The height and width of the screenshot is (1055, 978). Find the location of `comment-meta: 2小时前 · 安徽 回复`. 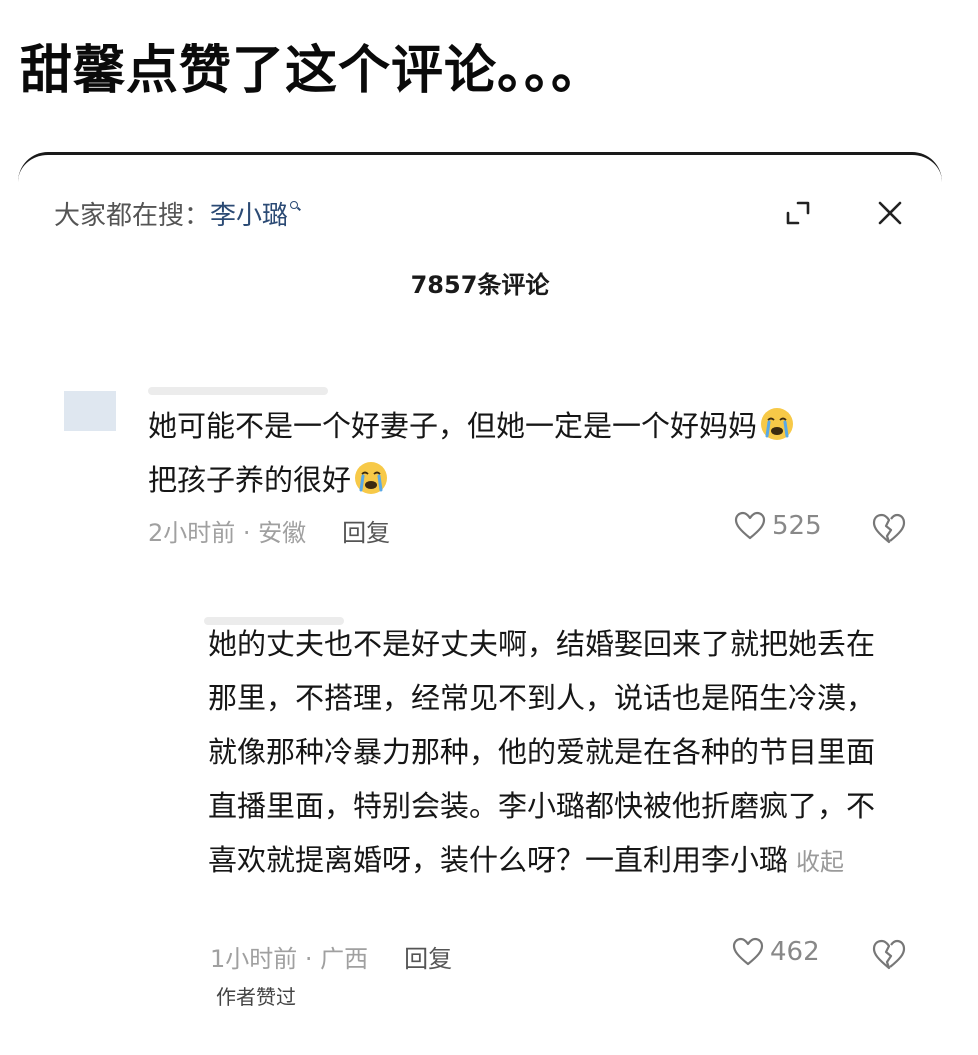

comment-meta: 2小时前 · 安徽 回复 is located at coordinates (269, 530).